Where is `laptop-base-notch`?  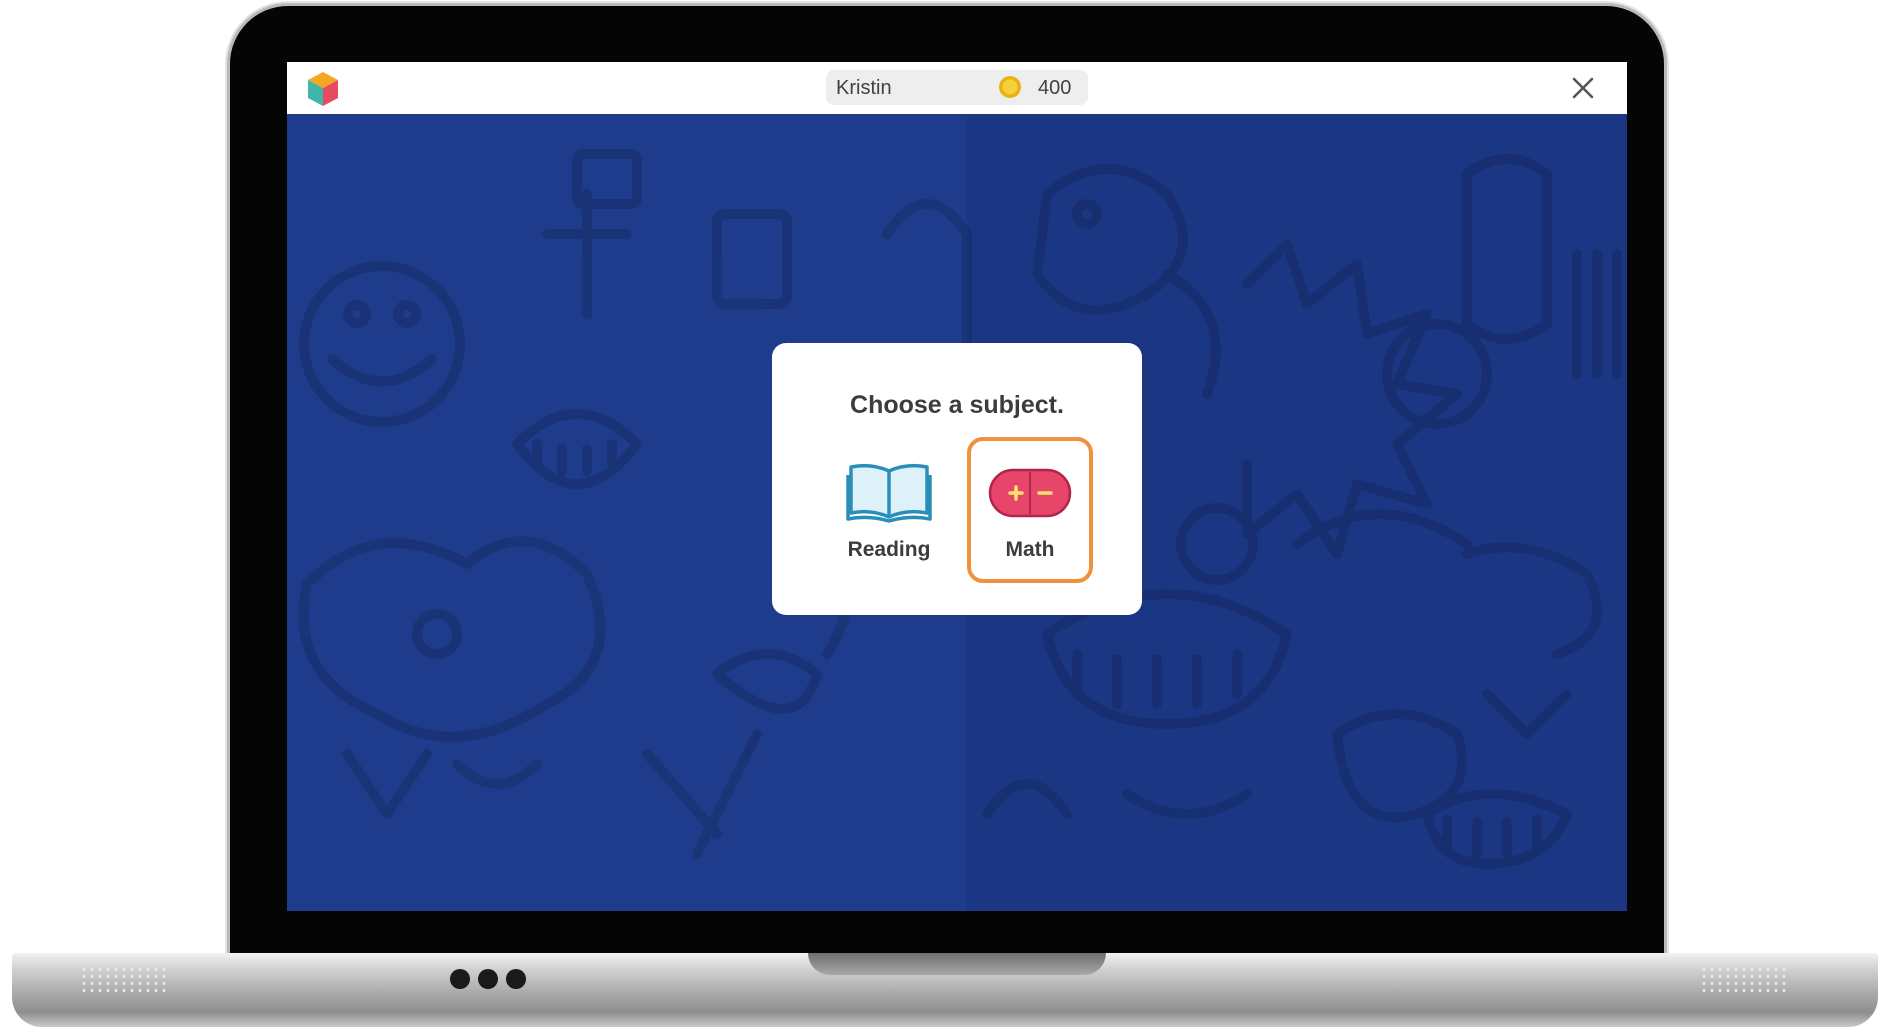
laptop-base-notch is located at coordinates (957, 964).